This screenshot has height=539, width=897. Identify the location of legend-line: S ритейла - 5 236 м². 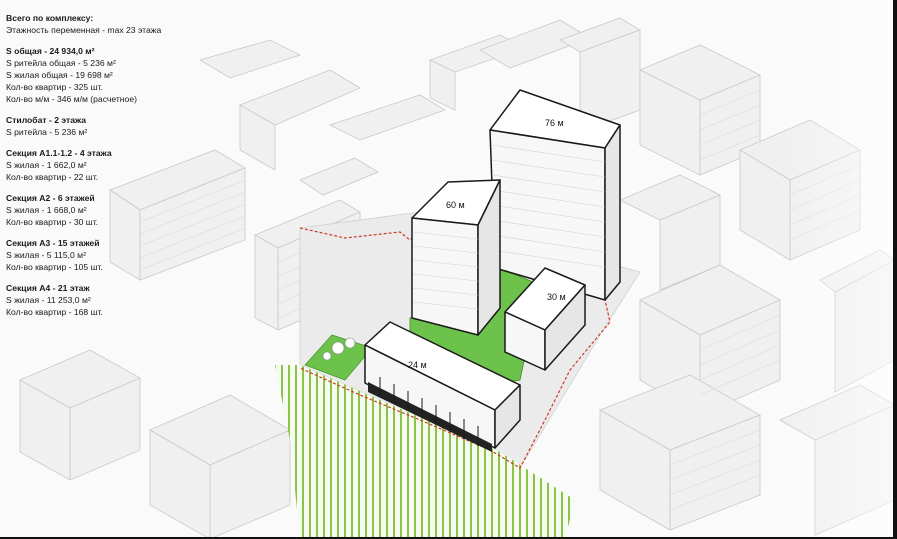
(47, 132).